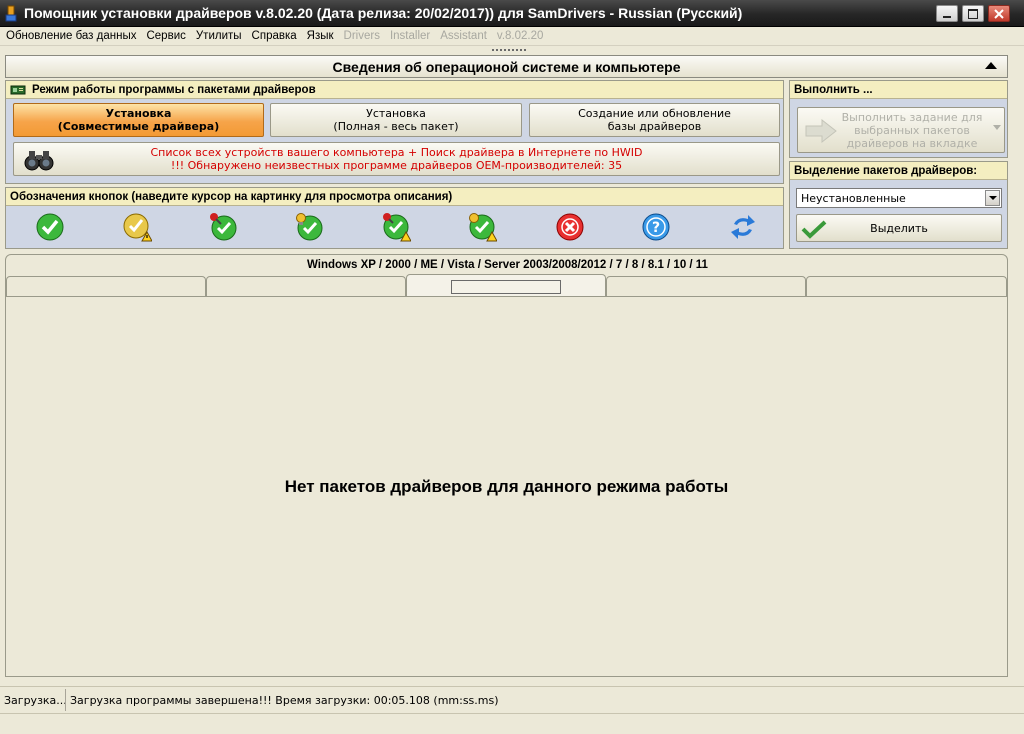  Describe the element at coordinates (912, 117) in the screenshot. I see `execute-button-line1: Выполнить задание для` at that location.